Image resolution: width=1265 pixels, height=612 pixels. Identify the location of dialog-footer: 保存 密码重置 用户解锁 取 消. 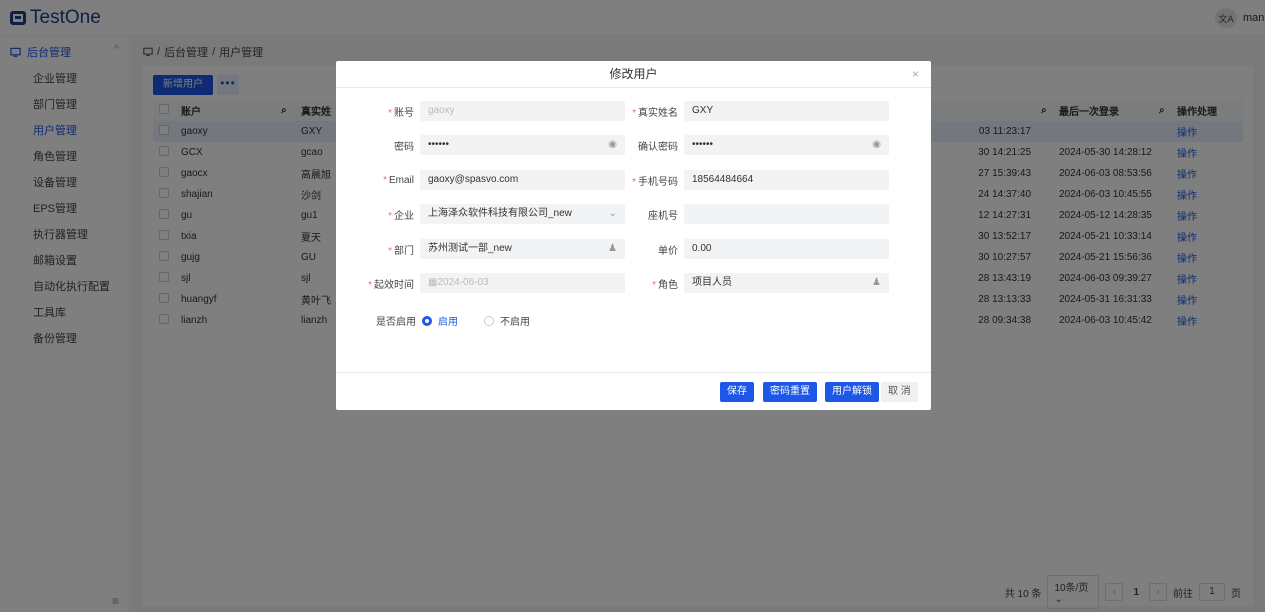
(633, 391).